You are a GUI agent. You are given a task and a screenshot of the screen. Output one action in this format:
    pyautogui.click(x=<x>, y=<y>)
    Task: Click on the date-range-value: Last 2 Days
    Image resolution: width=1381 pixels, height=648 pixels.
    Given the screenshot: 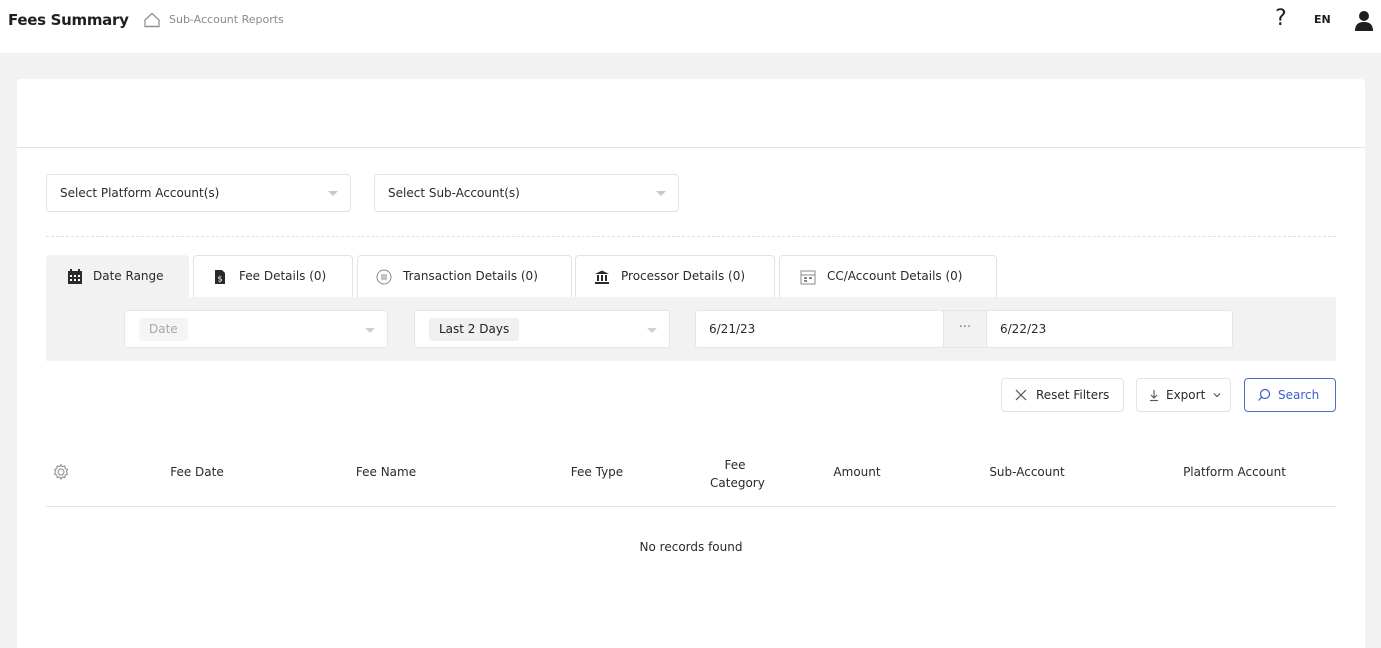 What is the action you would take?
    pyautogui.click(x=474, y=329)
    